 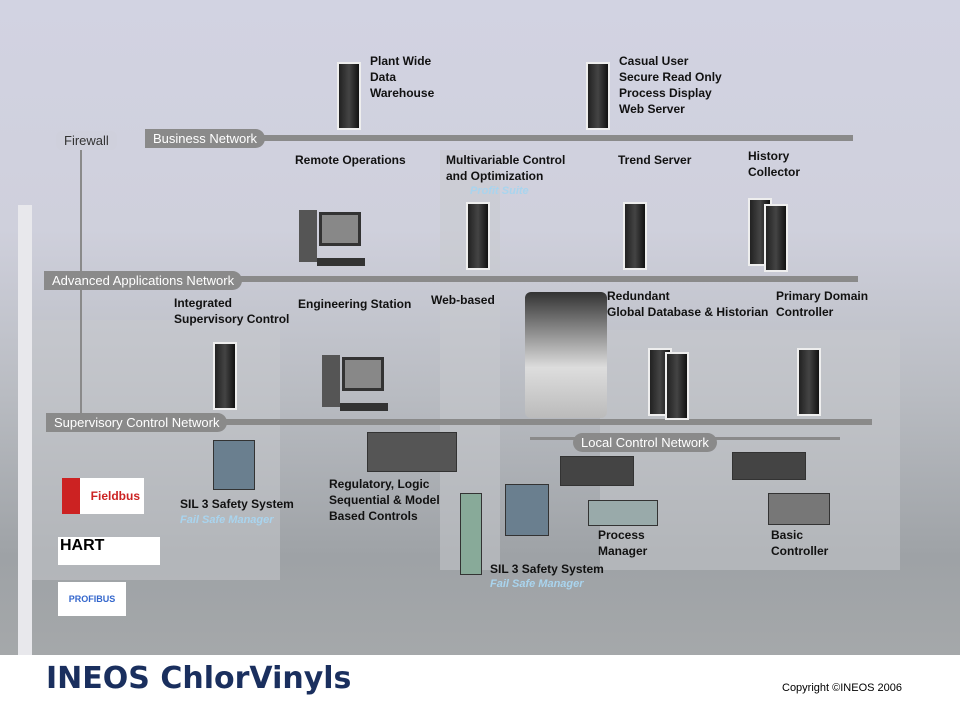 I want to click on ineos-logo: INEOS ChlorVinyls, so click(x=199, y=678).